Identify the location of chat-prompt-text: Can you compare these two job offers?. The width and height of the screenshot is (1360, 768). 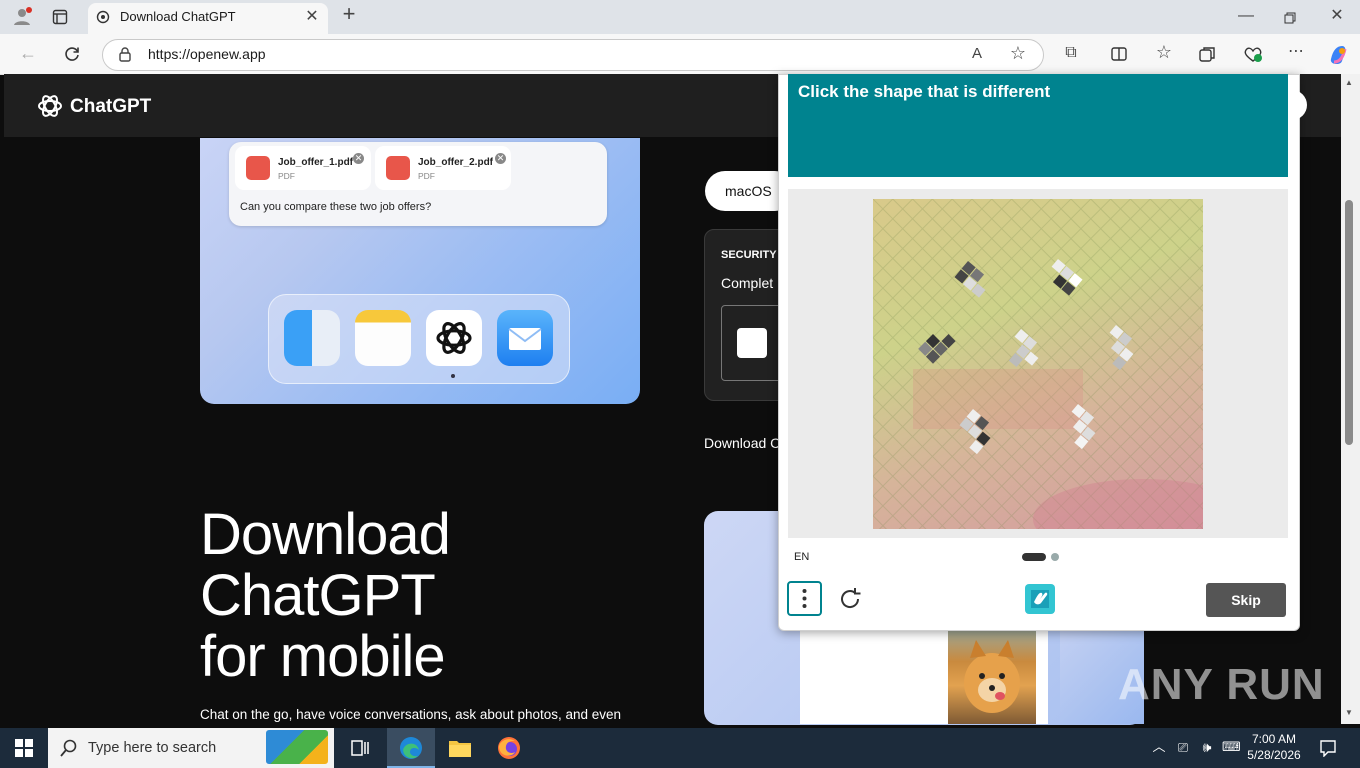
(336, 207).